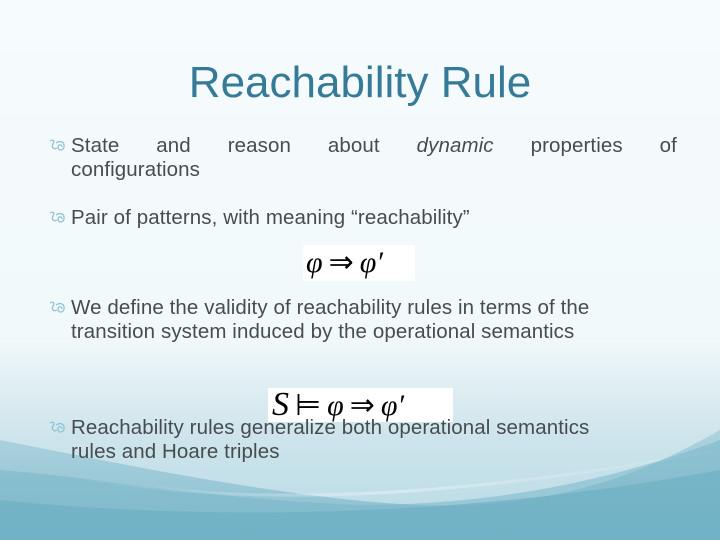  What do you see at coordinates (175, 451) in the screenshot?
I see `bullet-line: rules and Hoare triples` at bounding box center [175, 451].